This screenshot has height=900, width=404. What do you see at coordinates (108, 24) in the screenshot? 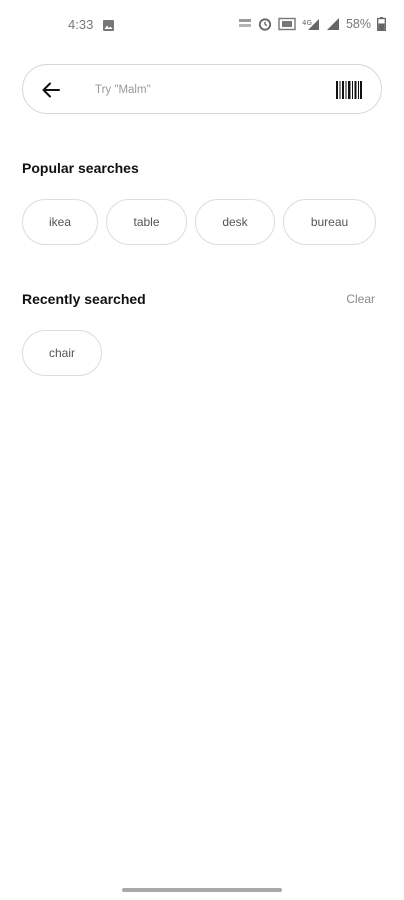
I see `image-icon` at bounding box center [108, 24].